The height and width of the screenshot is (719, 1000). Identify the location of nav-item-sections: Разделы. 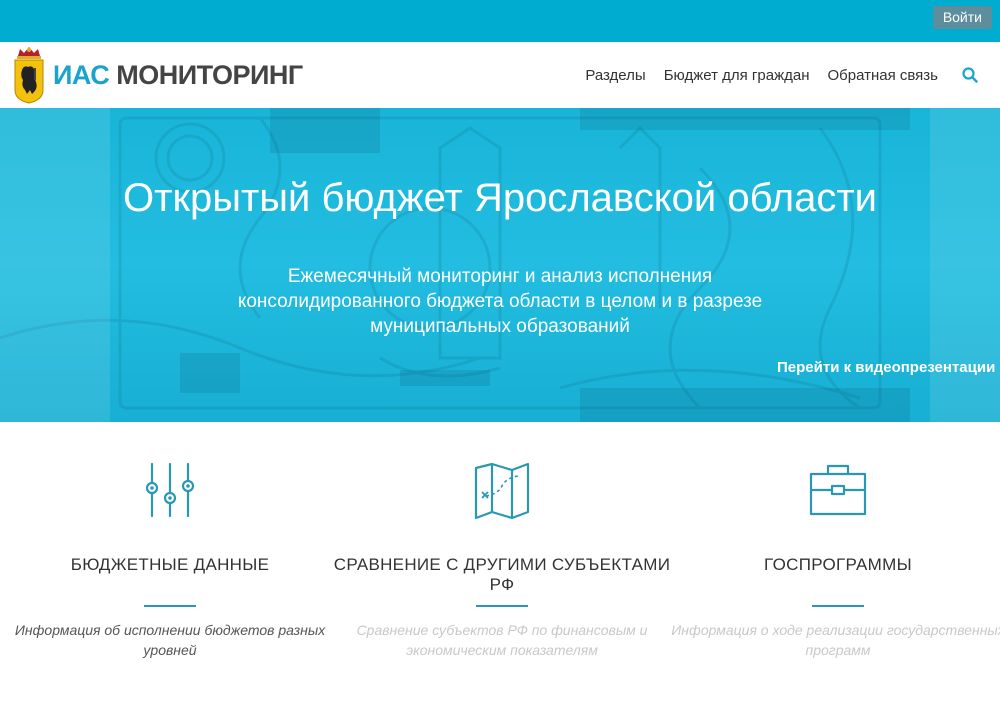
(615, 75).